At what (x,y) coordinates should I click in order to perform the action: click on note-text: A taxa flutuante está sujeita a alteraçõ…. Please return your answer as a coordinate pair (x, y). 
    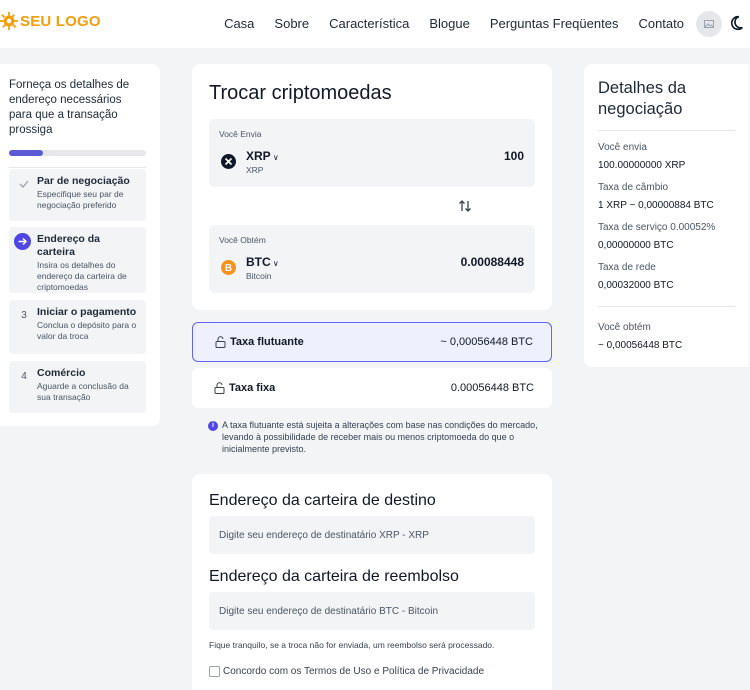
    Looking at the image, I should click on (380, 437).